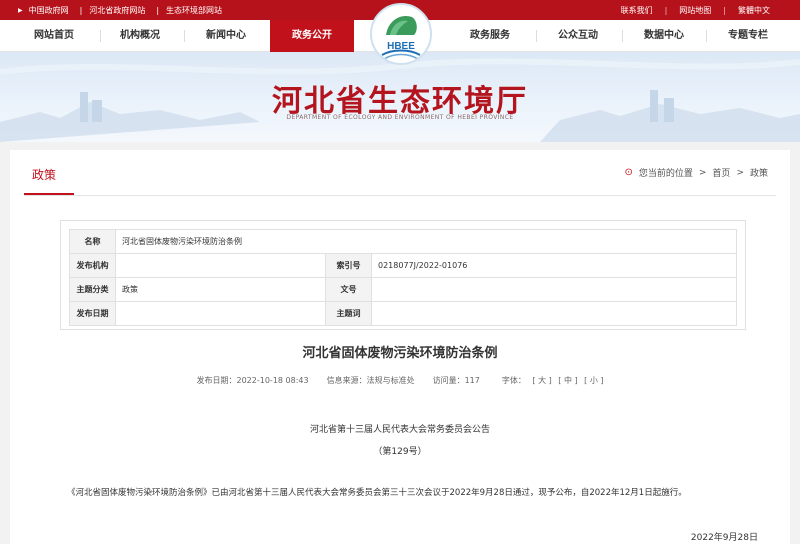 The height and width of the screenshot is (544, 800). Describe the element at coordinates (272, 380) in the screenshot. I see `publish-date-value: 2022-10-18 08:43` at that location.